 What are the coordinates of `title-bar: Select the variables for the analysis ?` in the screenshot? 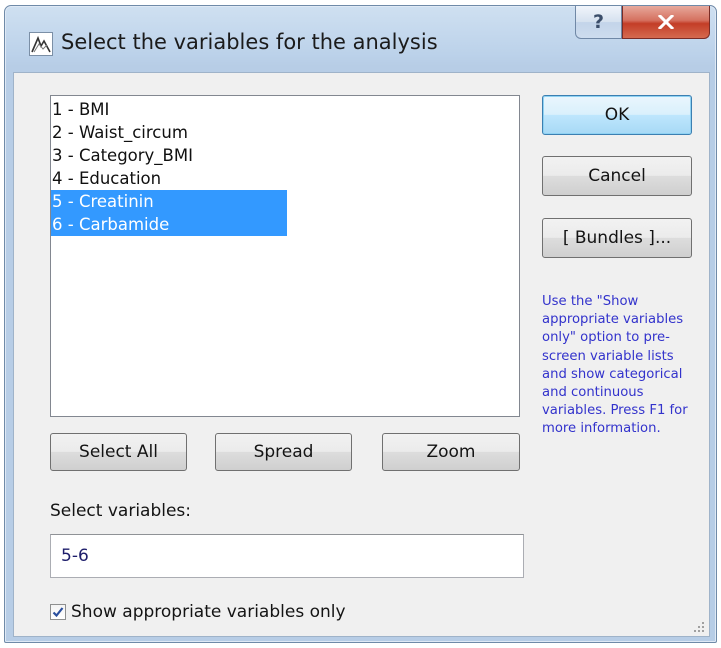 It's located at (360, 38).